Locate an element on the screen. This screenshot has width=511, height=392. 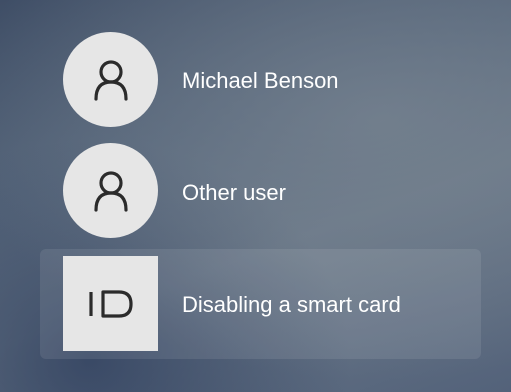
smart-card-id-icon is located at coordinates (110, 303).